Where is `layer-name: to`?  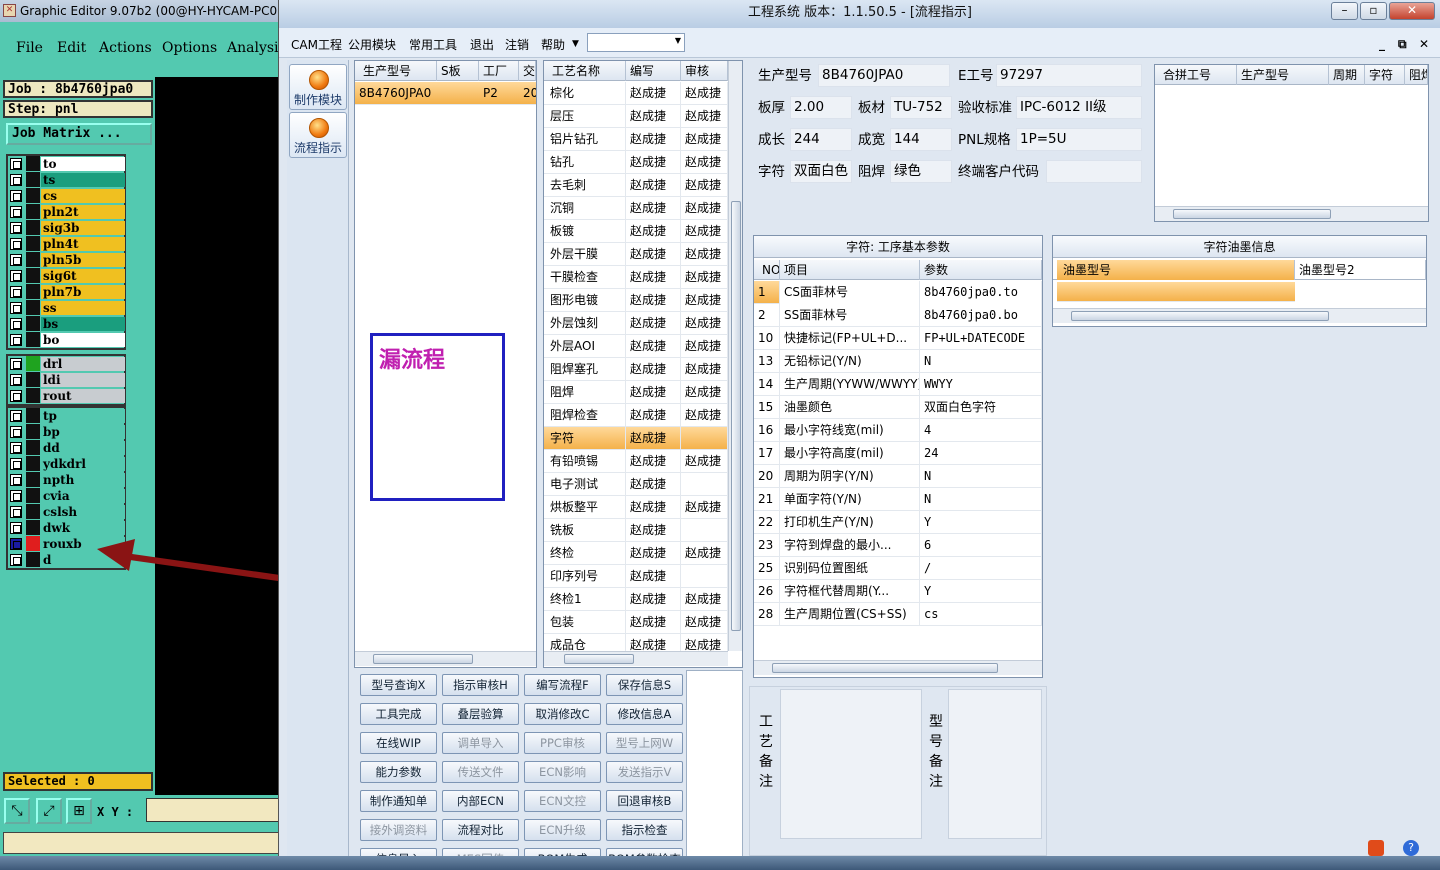
layer-name: to is located at coordinates (83, 164).